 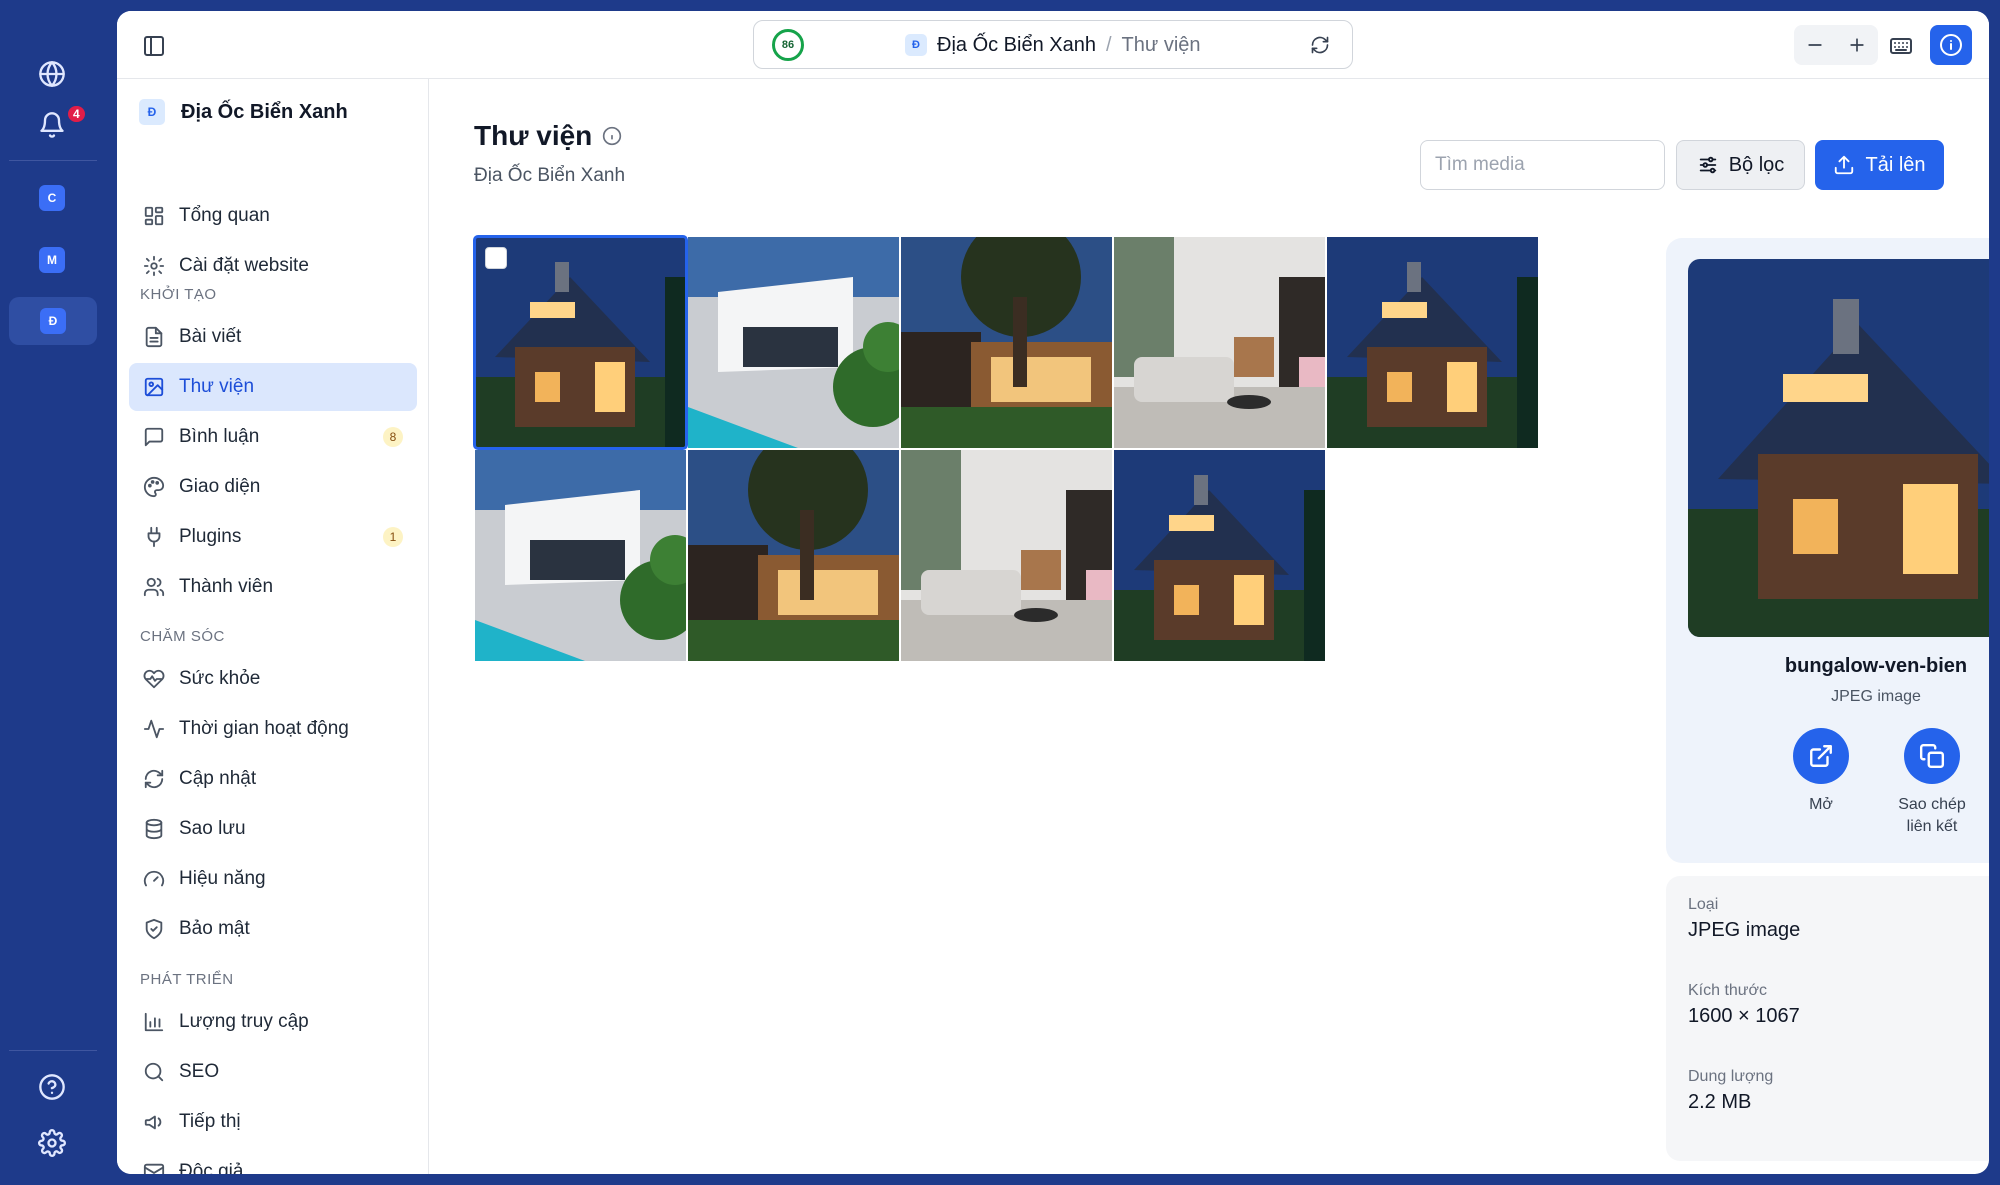 What do you see at coordinates (154, 46) in the screenshot?
I see `toggle-sidebar-button` at bounding box center [154, 46].